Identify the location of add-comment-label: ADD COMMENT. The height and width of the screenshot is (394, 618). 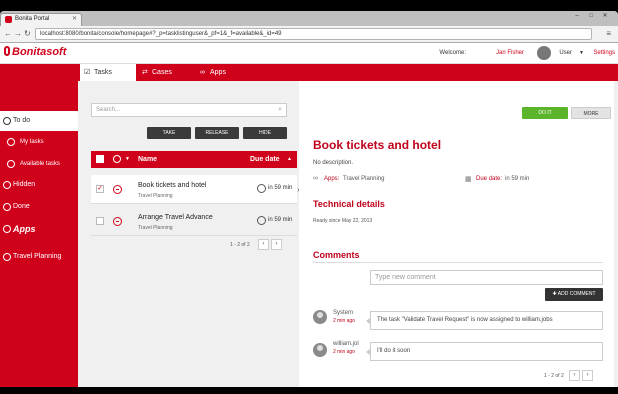
(576, 294).